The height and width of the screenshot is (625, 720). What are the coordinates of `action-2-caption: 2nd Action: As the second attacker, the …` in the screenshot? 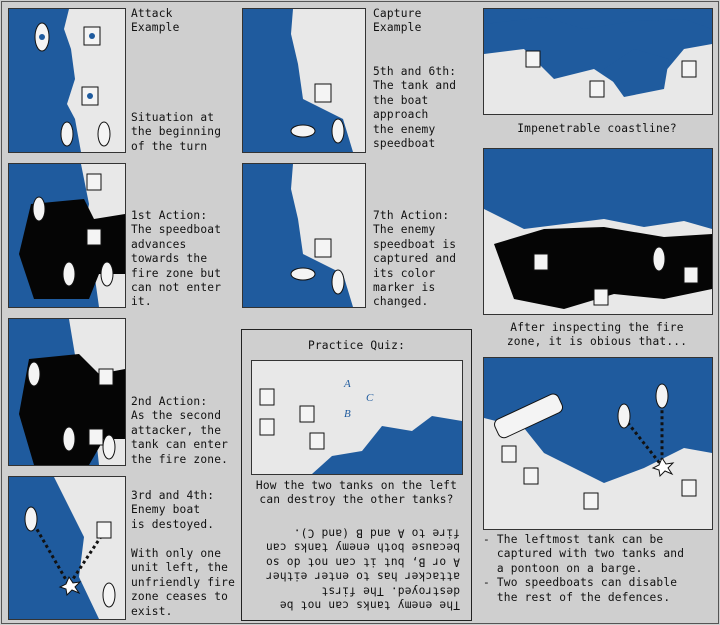 It's located at (180, 430).